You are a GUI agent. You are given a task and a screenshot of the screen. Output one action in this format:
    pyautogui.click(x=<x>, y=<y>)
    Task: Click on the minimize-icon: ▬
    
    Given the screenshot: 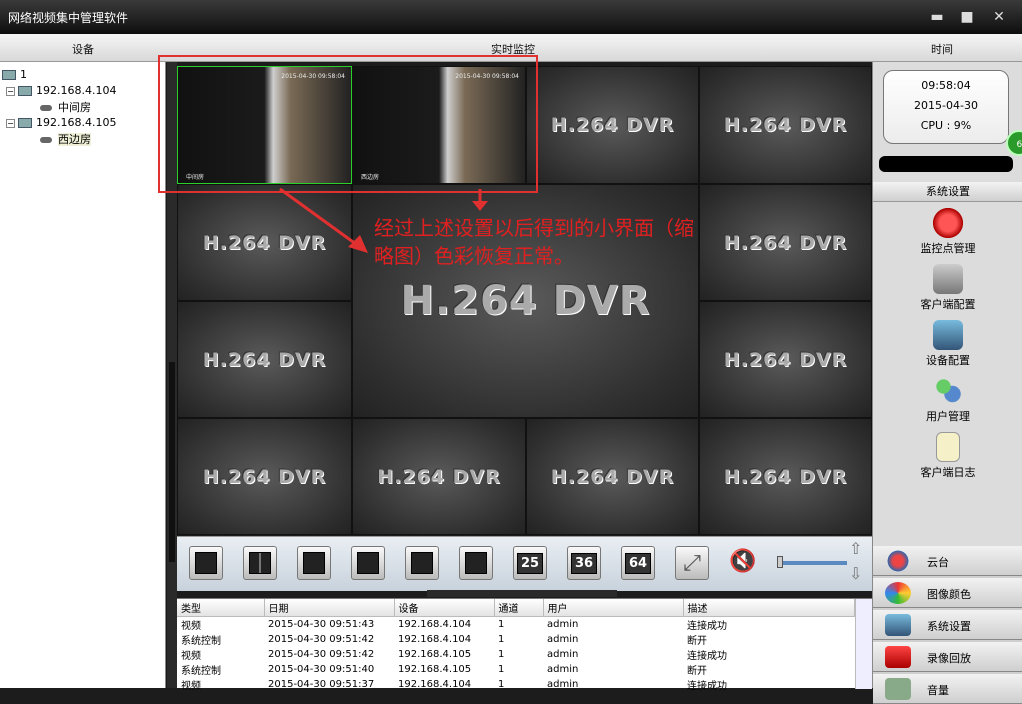 What is the action you would take?
    pyautogui.click(x=937, y=17)
    